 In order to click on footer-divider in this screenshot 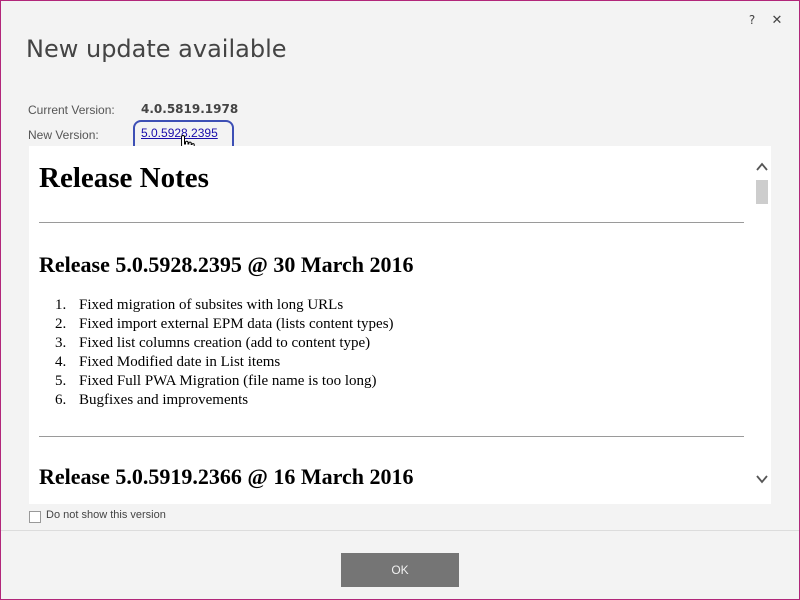, I will do `click(400, 530)`.